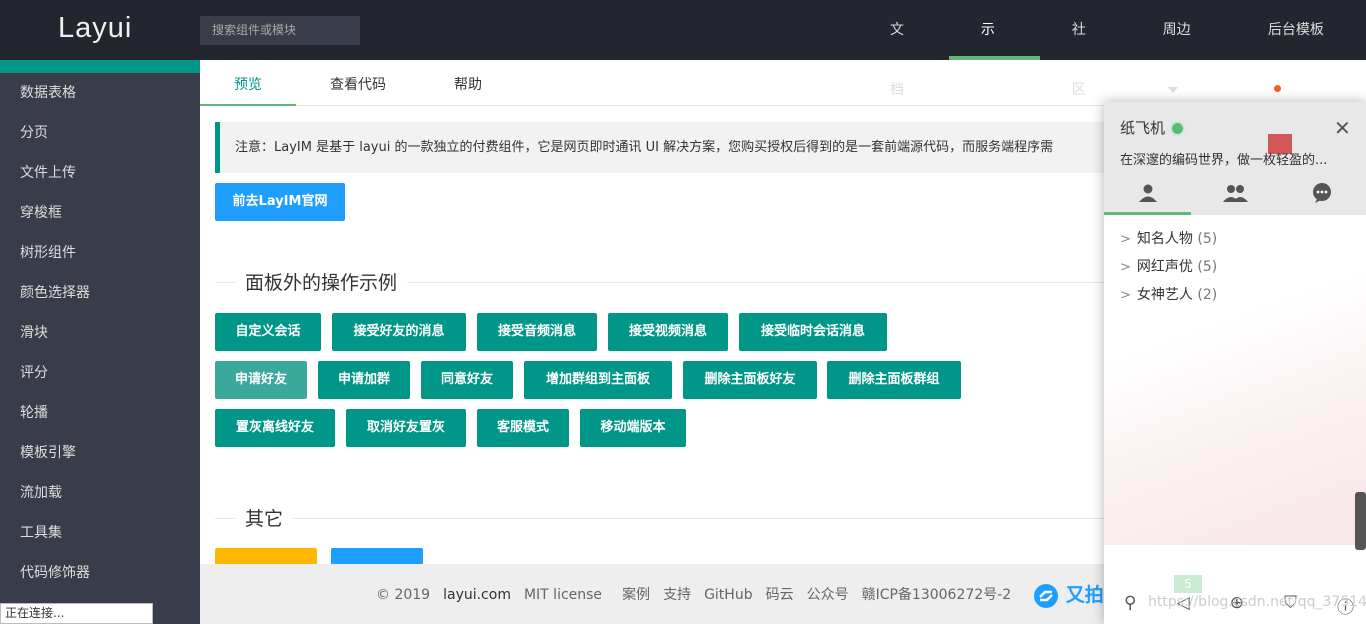  What do you see at coordinates (1235, 295) in the screenshot?
I see `friend-group: > 女神艺人 (2)` at bounding box center [1235, 295].